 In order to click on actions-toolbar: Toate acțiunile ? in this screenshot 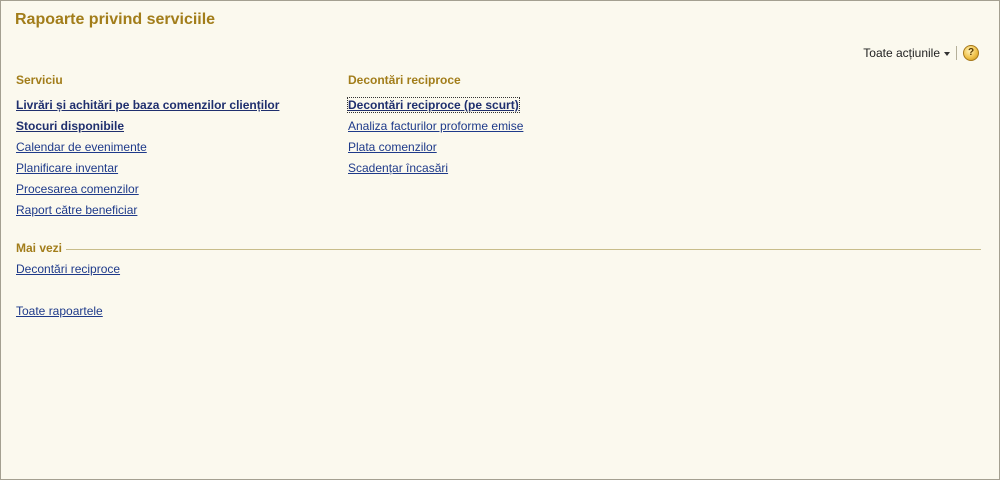, I will do `click(921, 53)`.